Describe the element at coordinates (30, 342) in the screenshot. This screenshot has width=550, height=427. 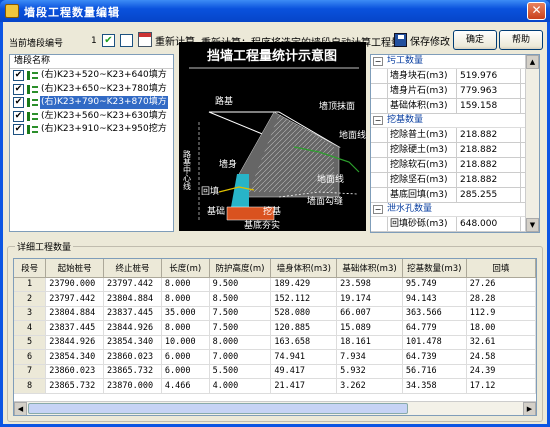
I see `row-number-cell: 5` at that location.